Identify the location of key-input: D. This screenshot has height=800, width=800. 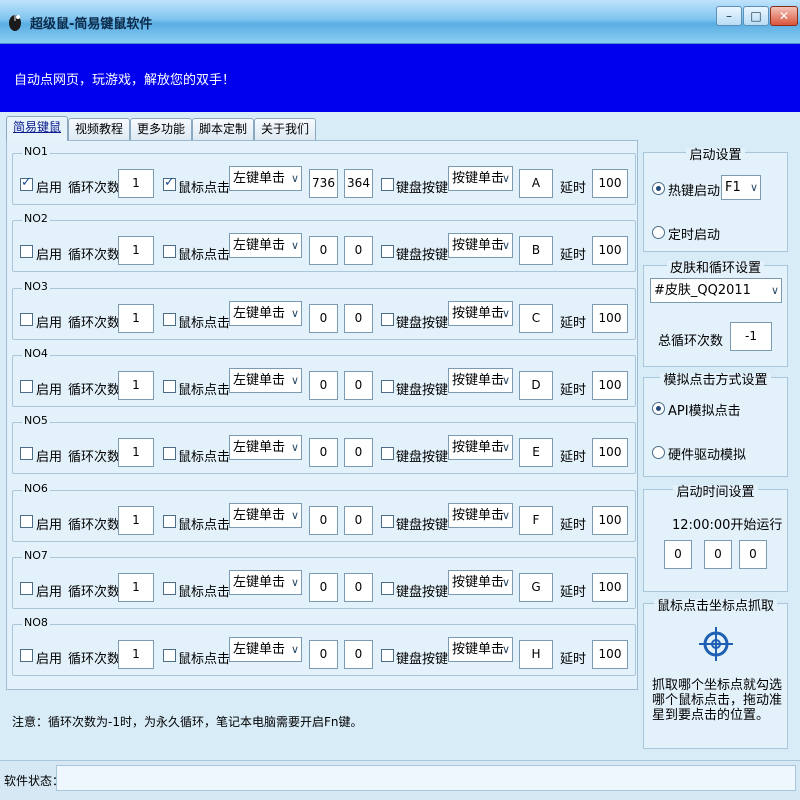
(536, 385).